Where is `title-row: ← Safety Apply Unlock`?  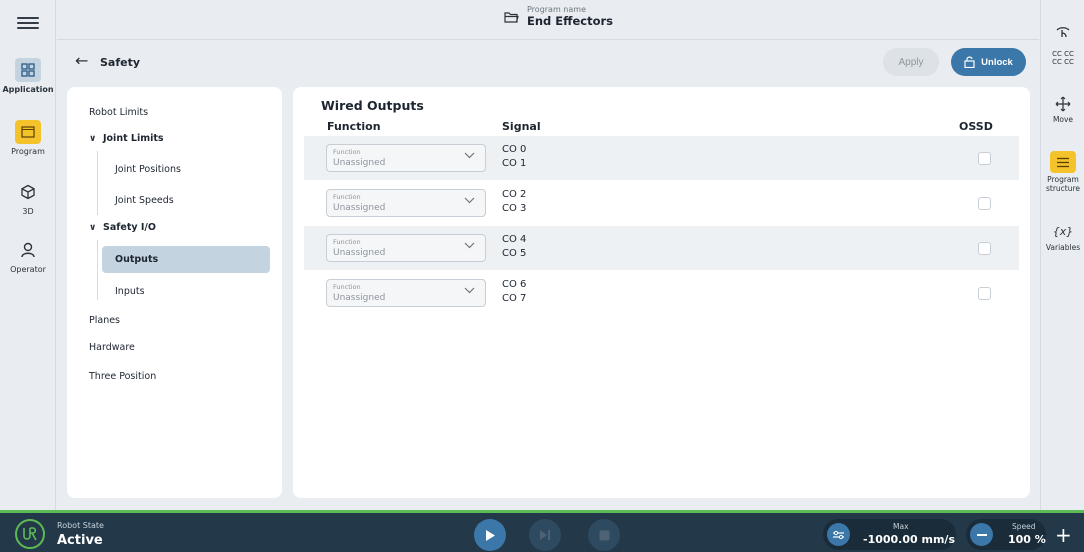 title-row: ← Safety Apply Unlock is located at coordinates (548, 62).